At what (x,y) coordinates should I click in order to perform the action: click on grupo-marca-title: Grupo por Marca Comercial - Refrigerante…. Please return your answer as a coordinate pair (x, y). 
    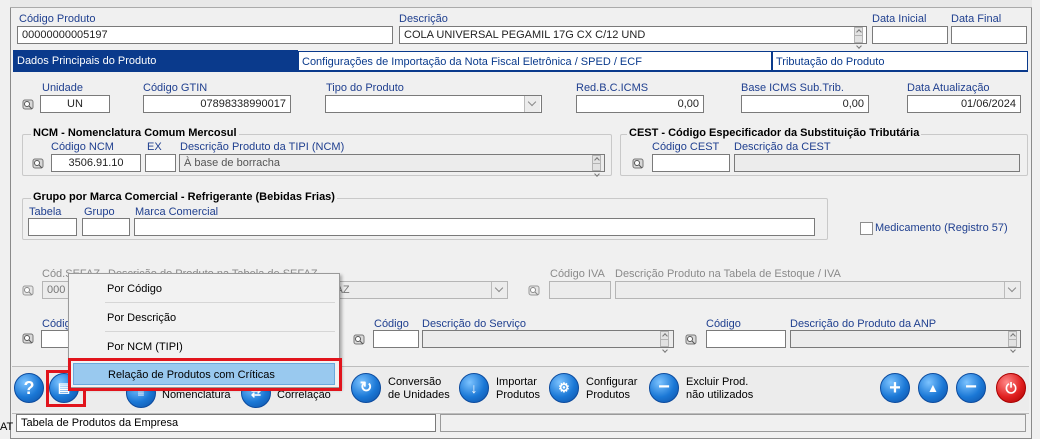
    Looking at the image, I should click on (184, 197).